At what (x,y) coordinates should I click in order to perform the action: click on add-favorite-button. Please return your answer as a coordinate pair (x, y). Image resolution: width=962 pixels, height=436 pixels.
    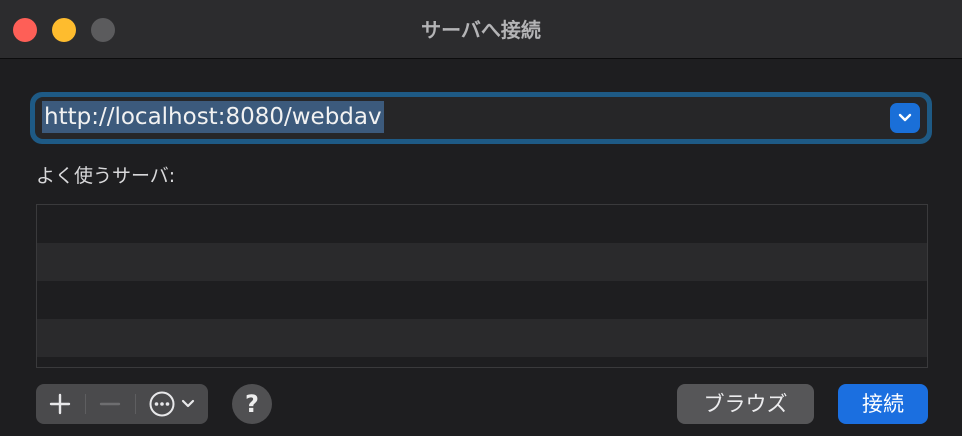
    Looking at the image, I should click on (60, 404).